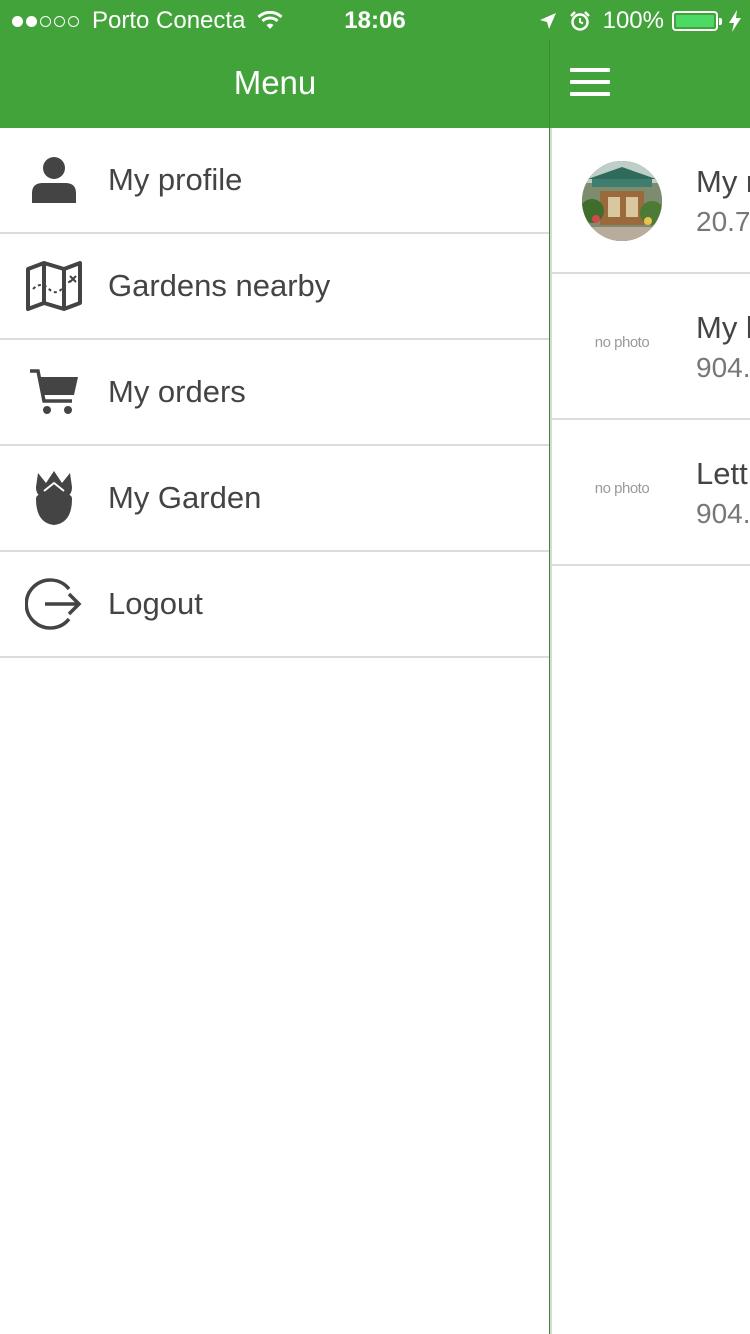 The width and height of the screenshot is (750, 1334). What do you see at coordinates (54, 392) in the screenshot?
I see `cart-icon` at bounding box center [54, 392].